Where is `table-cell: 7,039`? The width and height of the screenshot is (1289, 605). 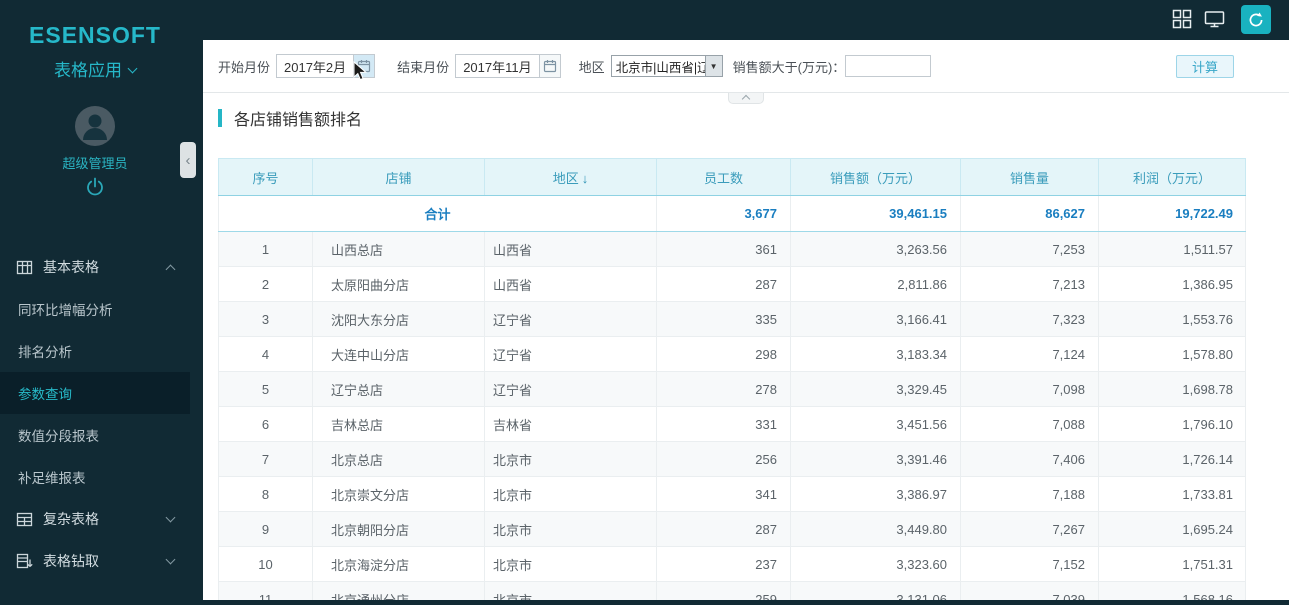
table-cell: 7,039 is located at coordinates (1029, 590).